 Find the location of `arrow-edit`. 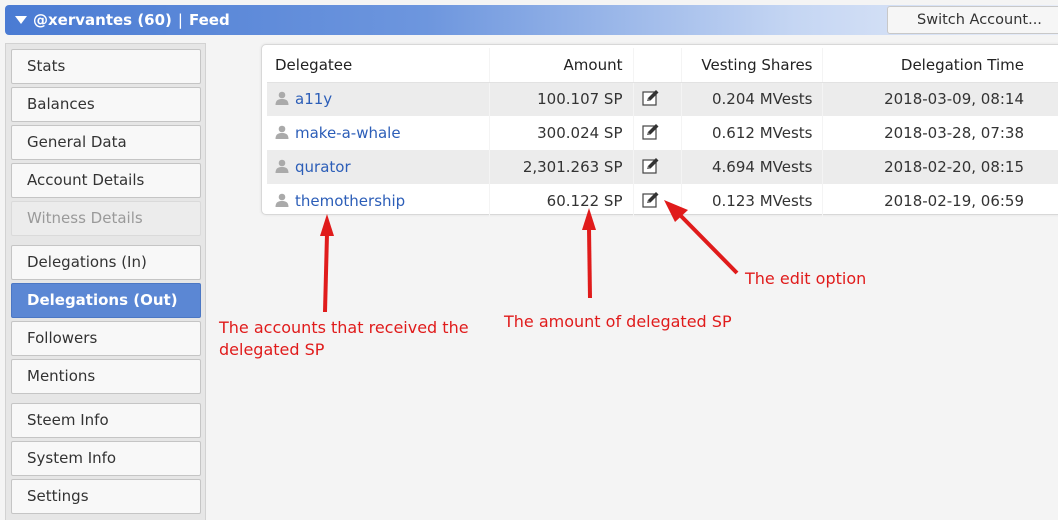

arrow-edit is located at coordinates (701, 237).